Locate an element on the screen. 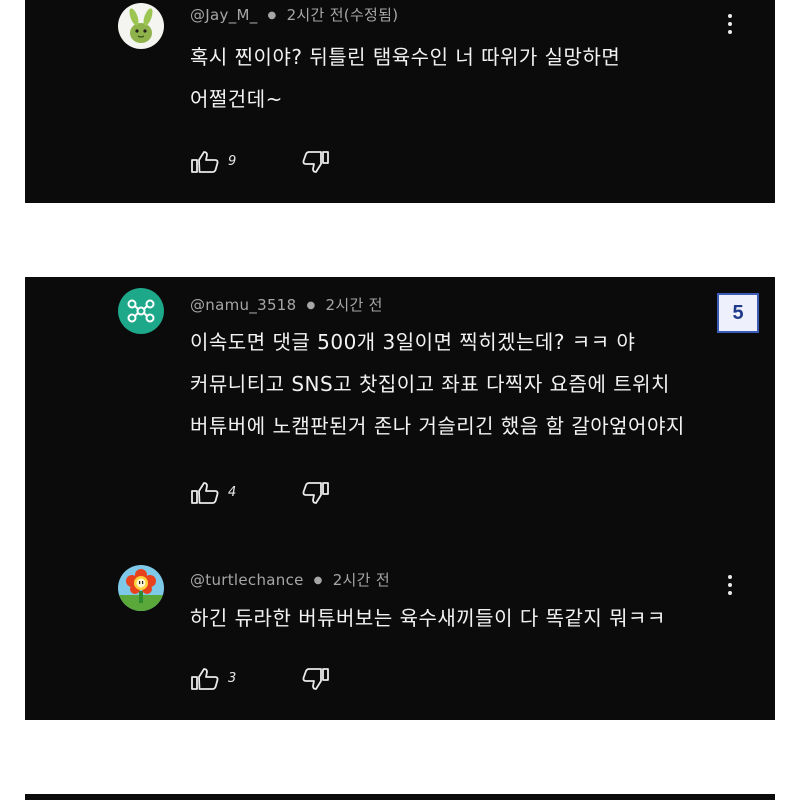 This screenshot has height=800, width=800. comment-meta: @turtlechance ● 2시간 전 is located at coordinates (290, 579).